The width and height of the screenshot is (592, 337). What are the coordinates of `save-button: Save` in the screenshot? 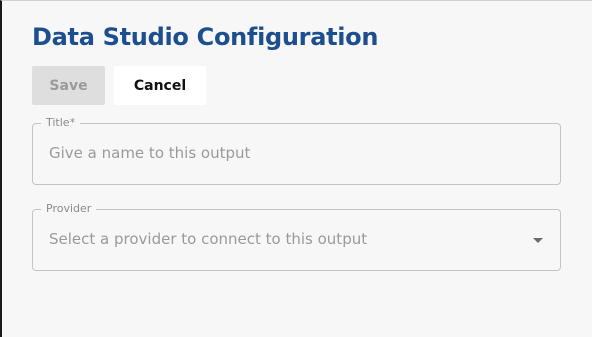 It's located at (68, 85).